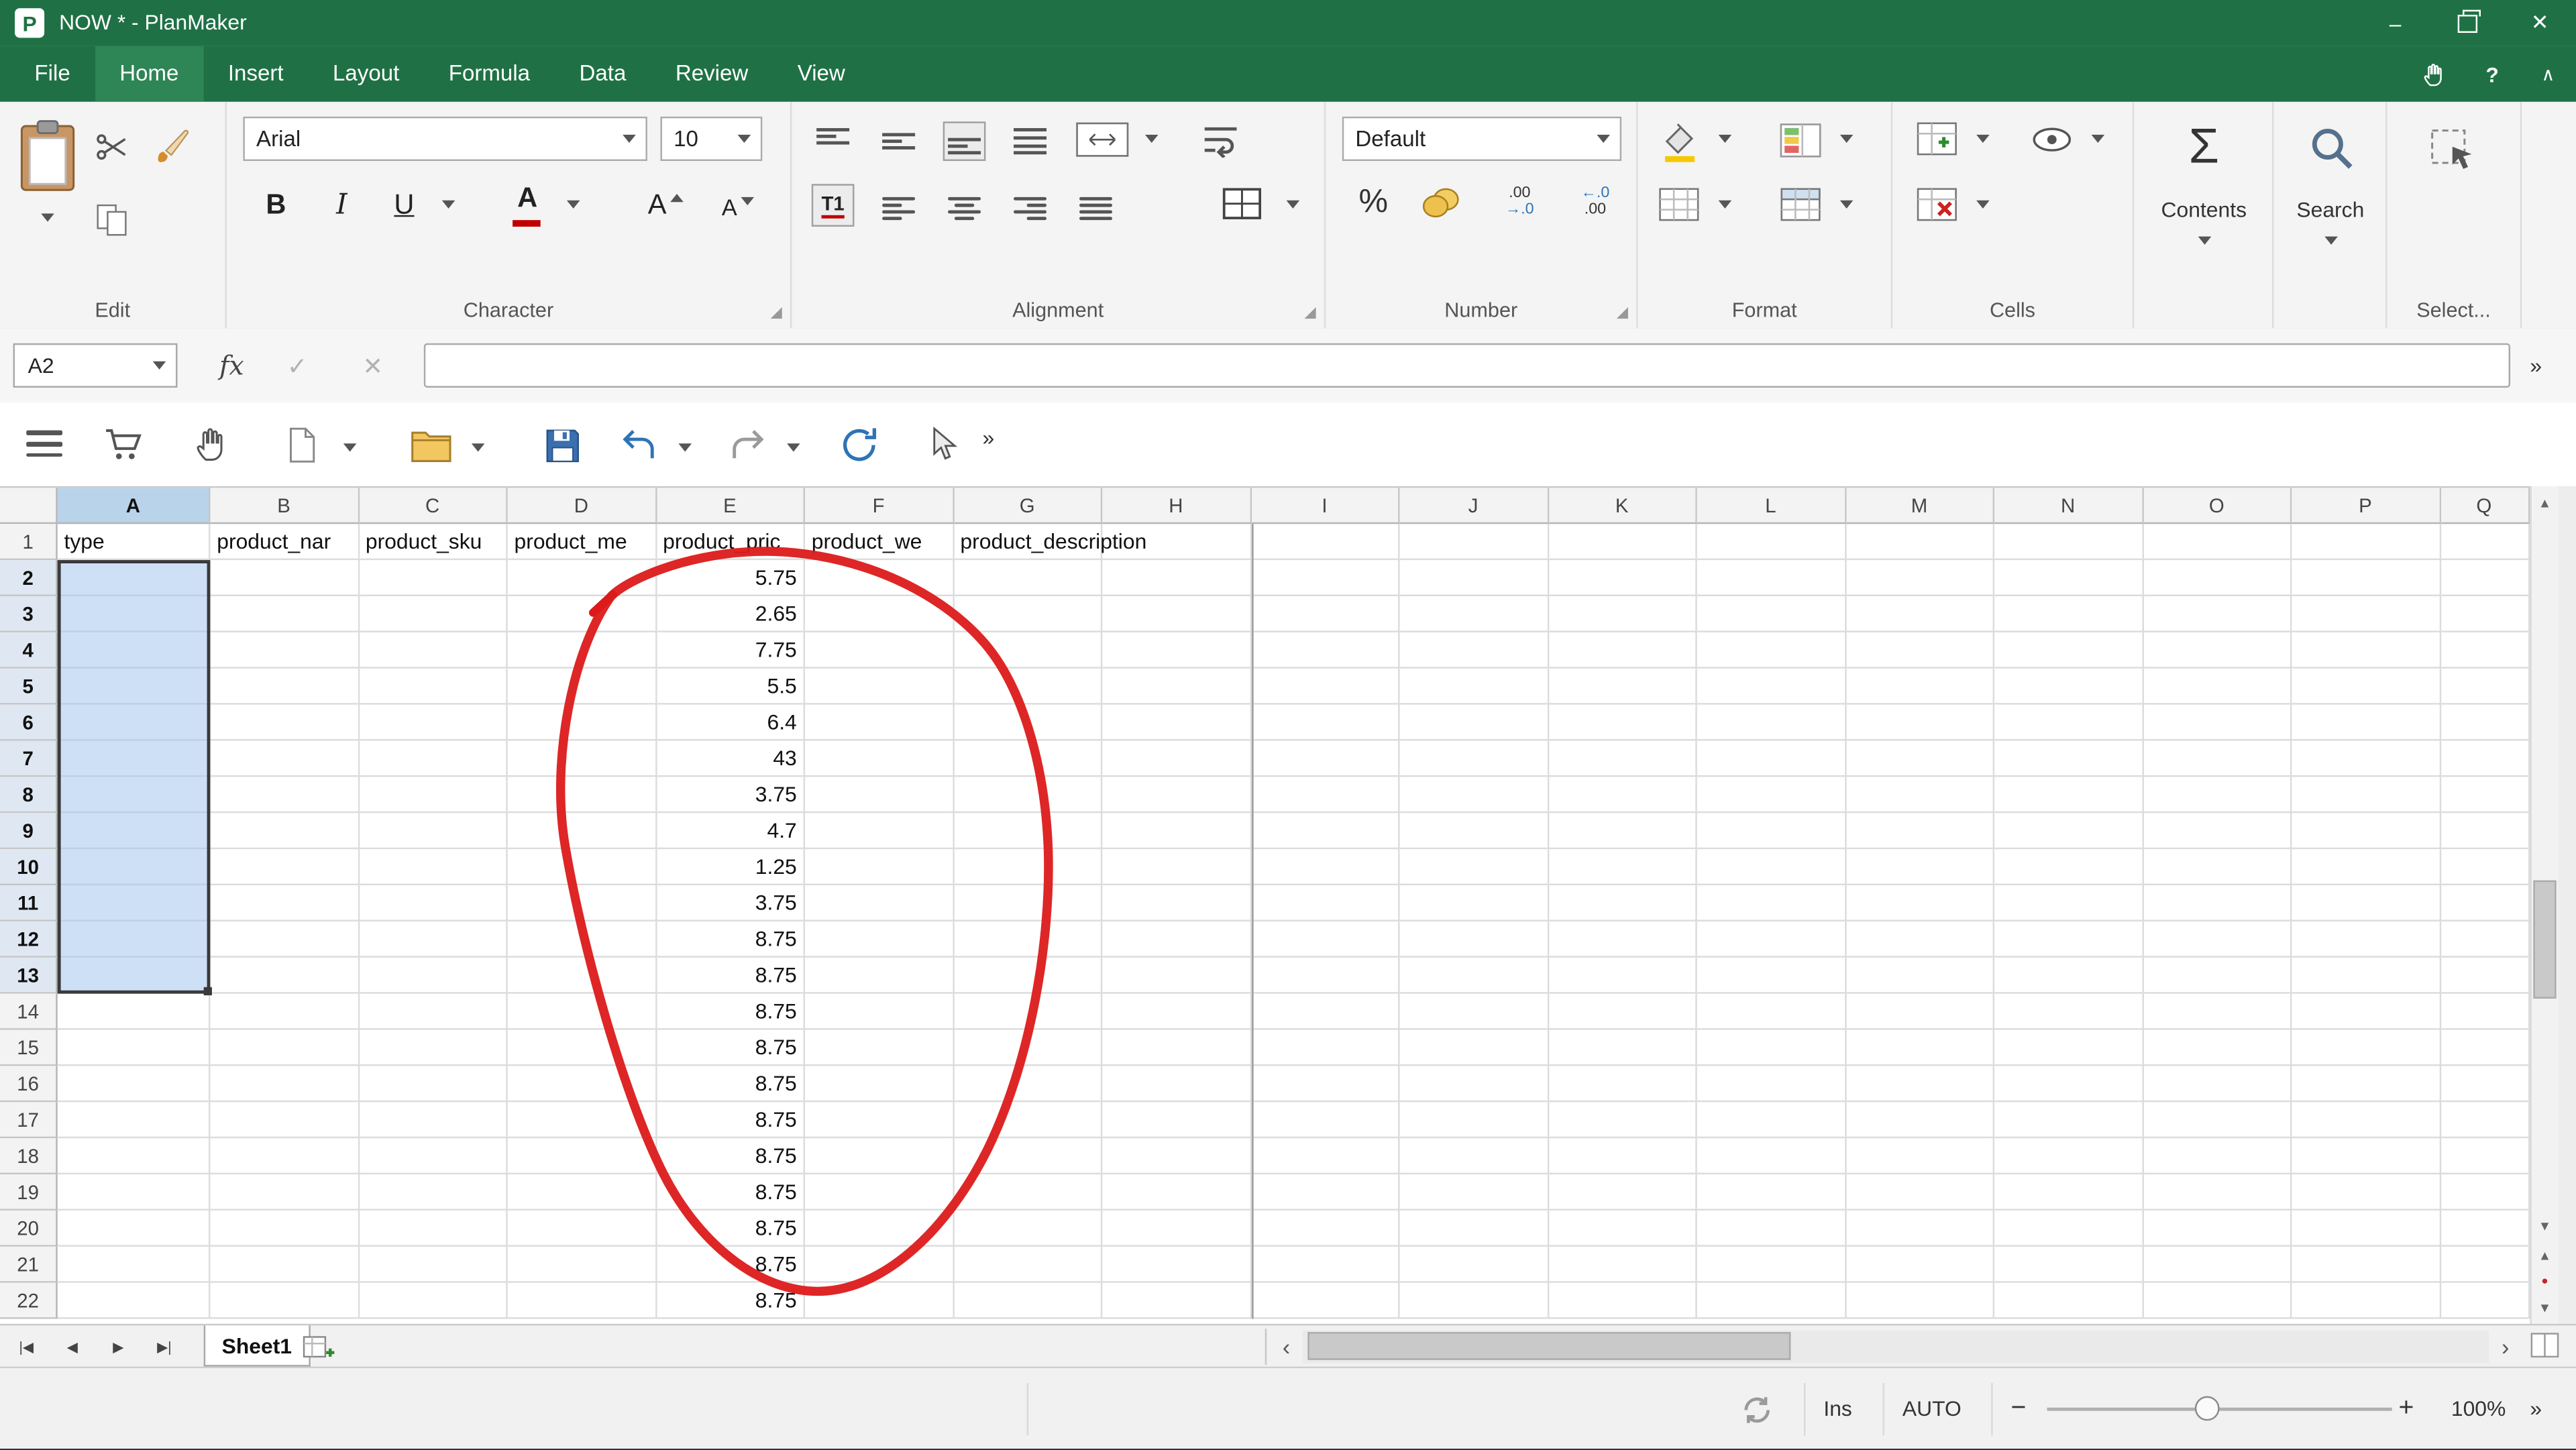 The width and height of the screenshot is (2576, 1450). I want to click on menu-tab-insert: Insert, so click(255, 74).